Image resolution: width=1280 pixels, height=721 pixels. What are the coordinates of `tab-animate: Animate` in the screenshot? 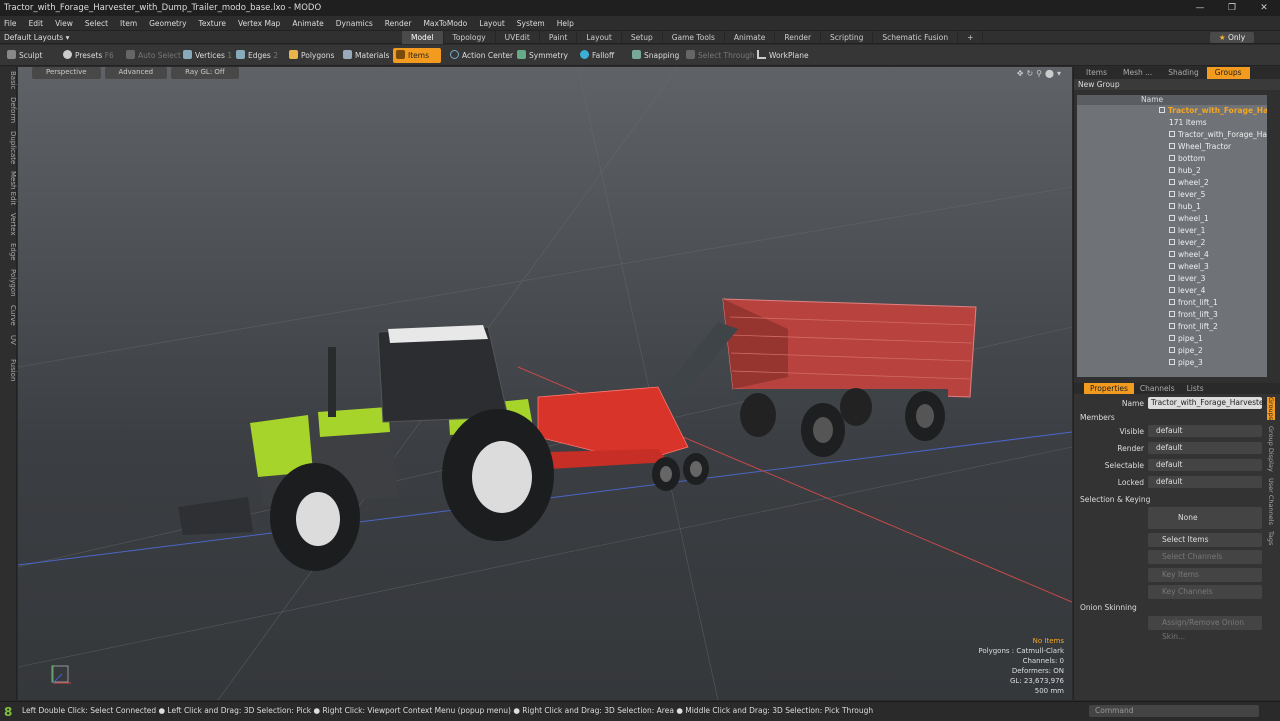 It's located at (750, 37).